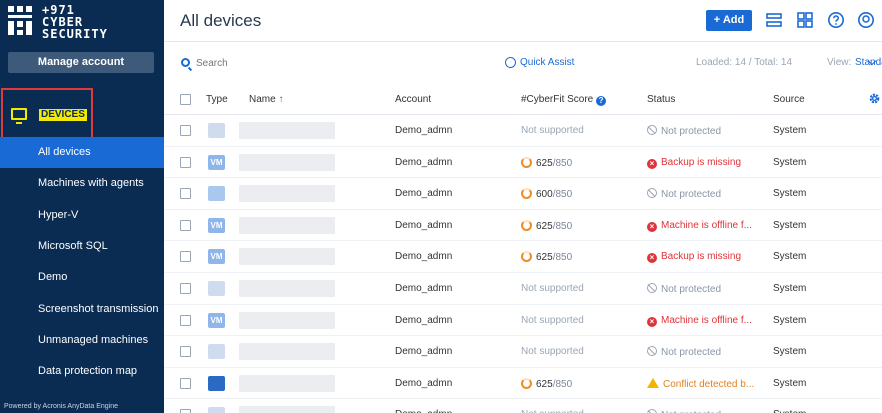 The image size is (882, 413). I want to click on info-icon: ?, so click(601, 101).